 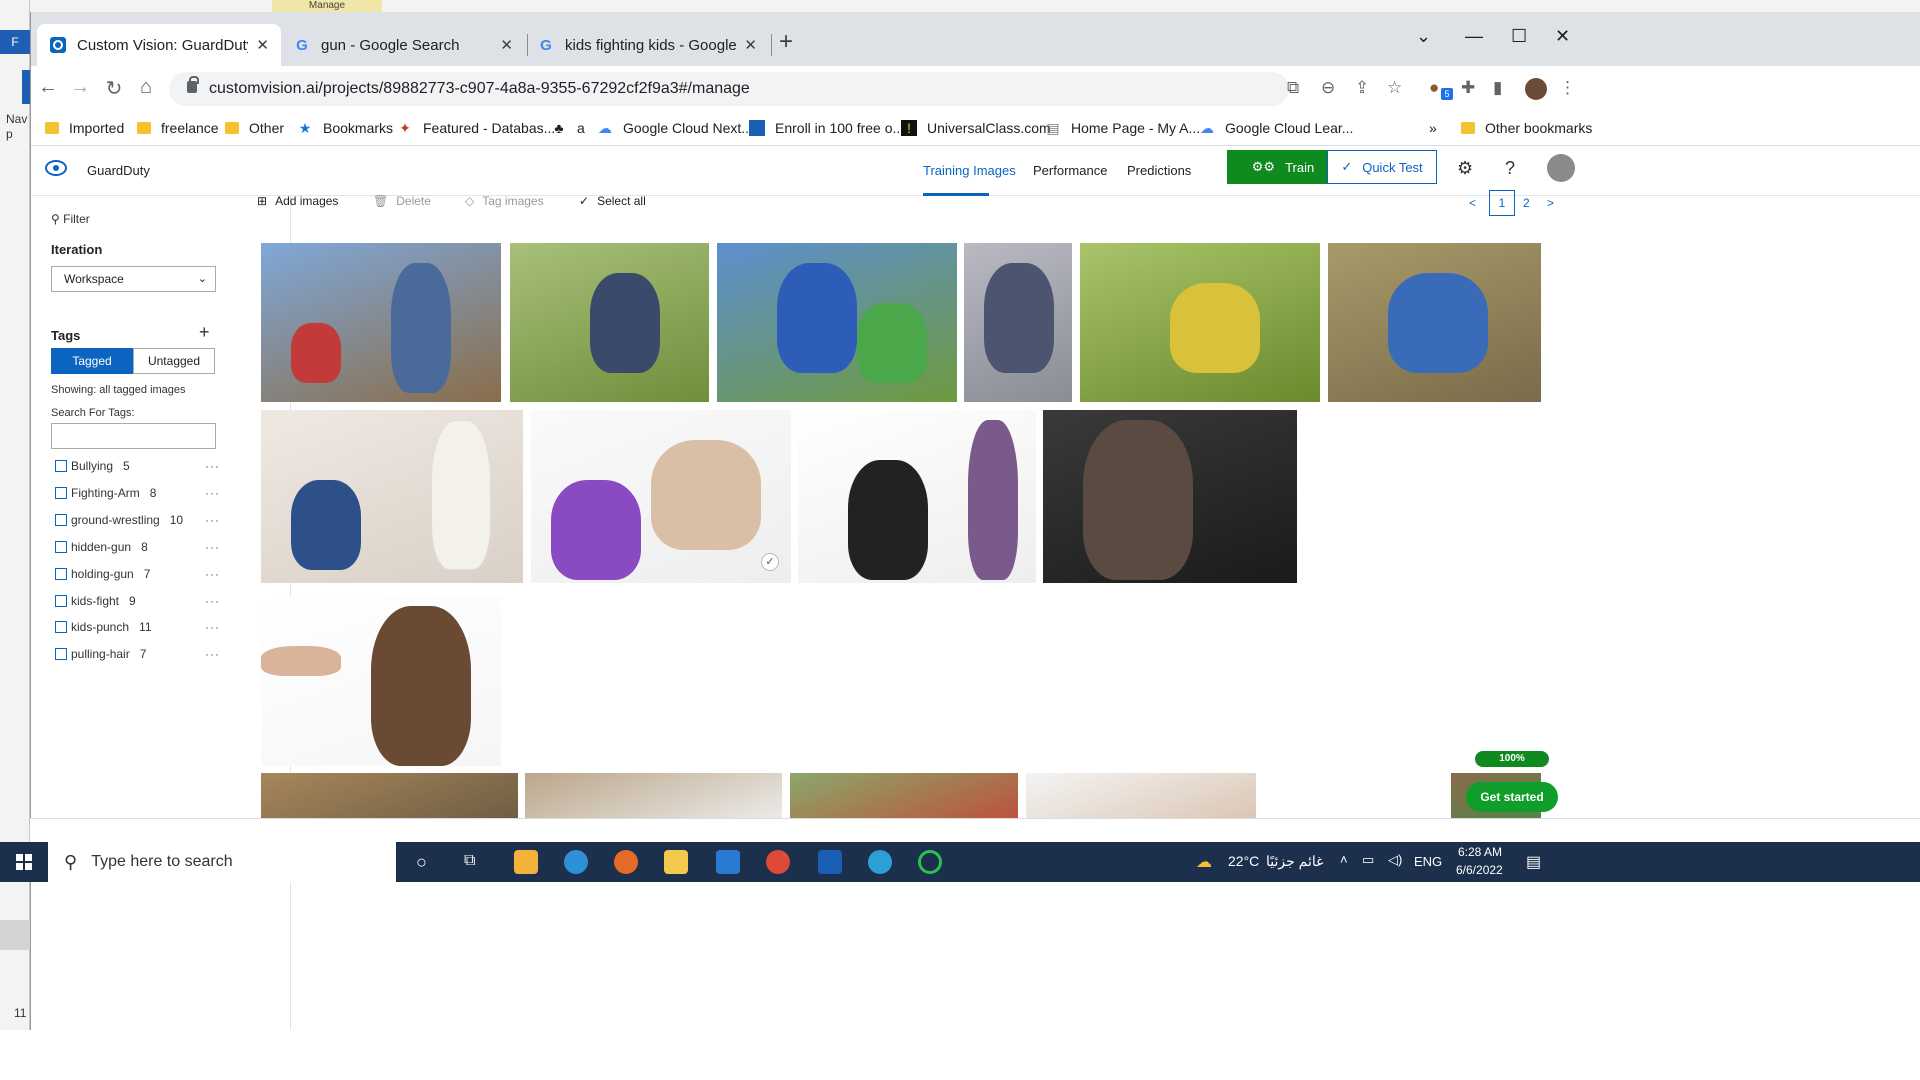 What do you see at coordinates (137, 466) in the screenshot?
I see `tag-row: Bullying 5 ···` at bounding box center [137, 466].